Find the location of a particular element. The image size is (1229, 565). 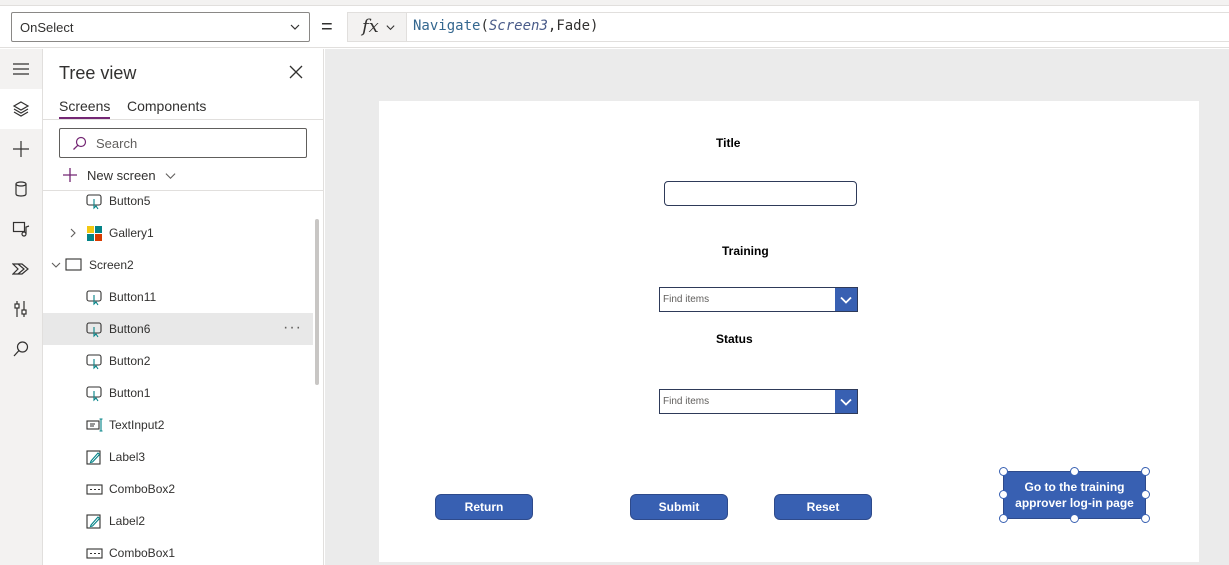

button-label-line1: Go to the training is located at coordinates (1074, 487).